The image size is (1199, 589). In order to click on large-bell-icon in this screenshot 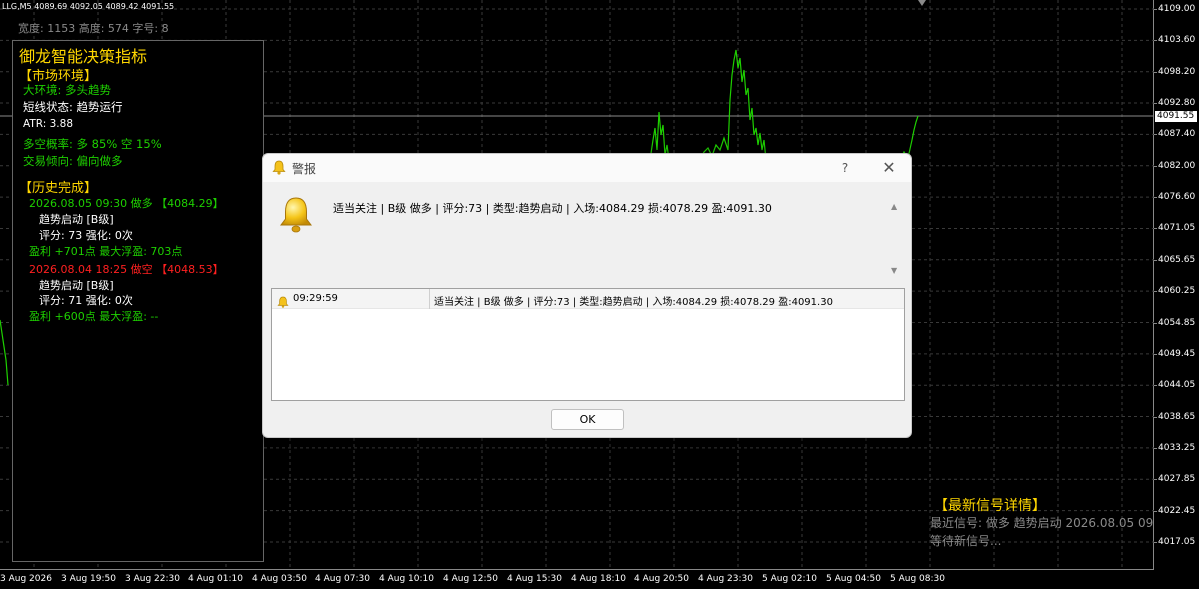, I will do `click(296, 217)`.